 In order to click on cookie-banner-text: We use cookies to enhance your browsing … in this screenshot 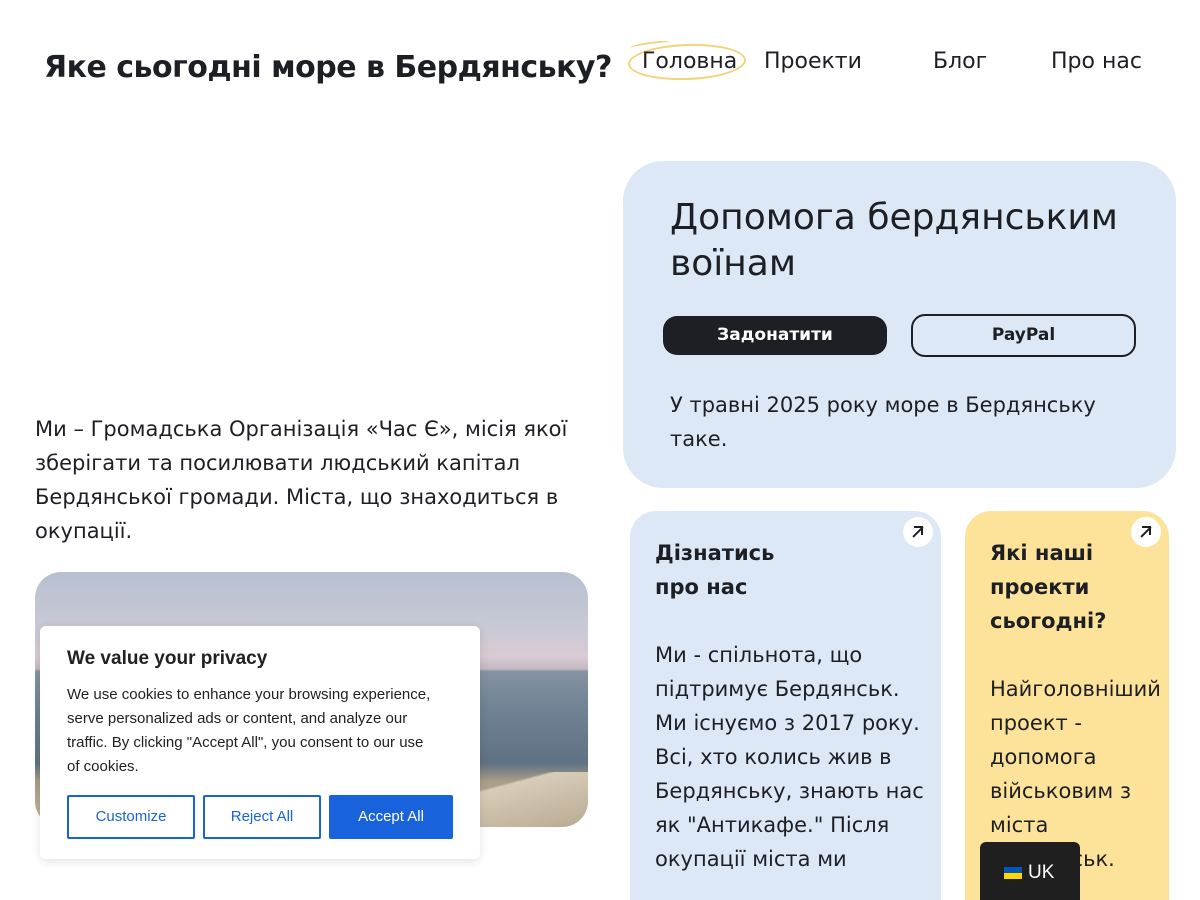, I will do `click(249, 730)`.